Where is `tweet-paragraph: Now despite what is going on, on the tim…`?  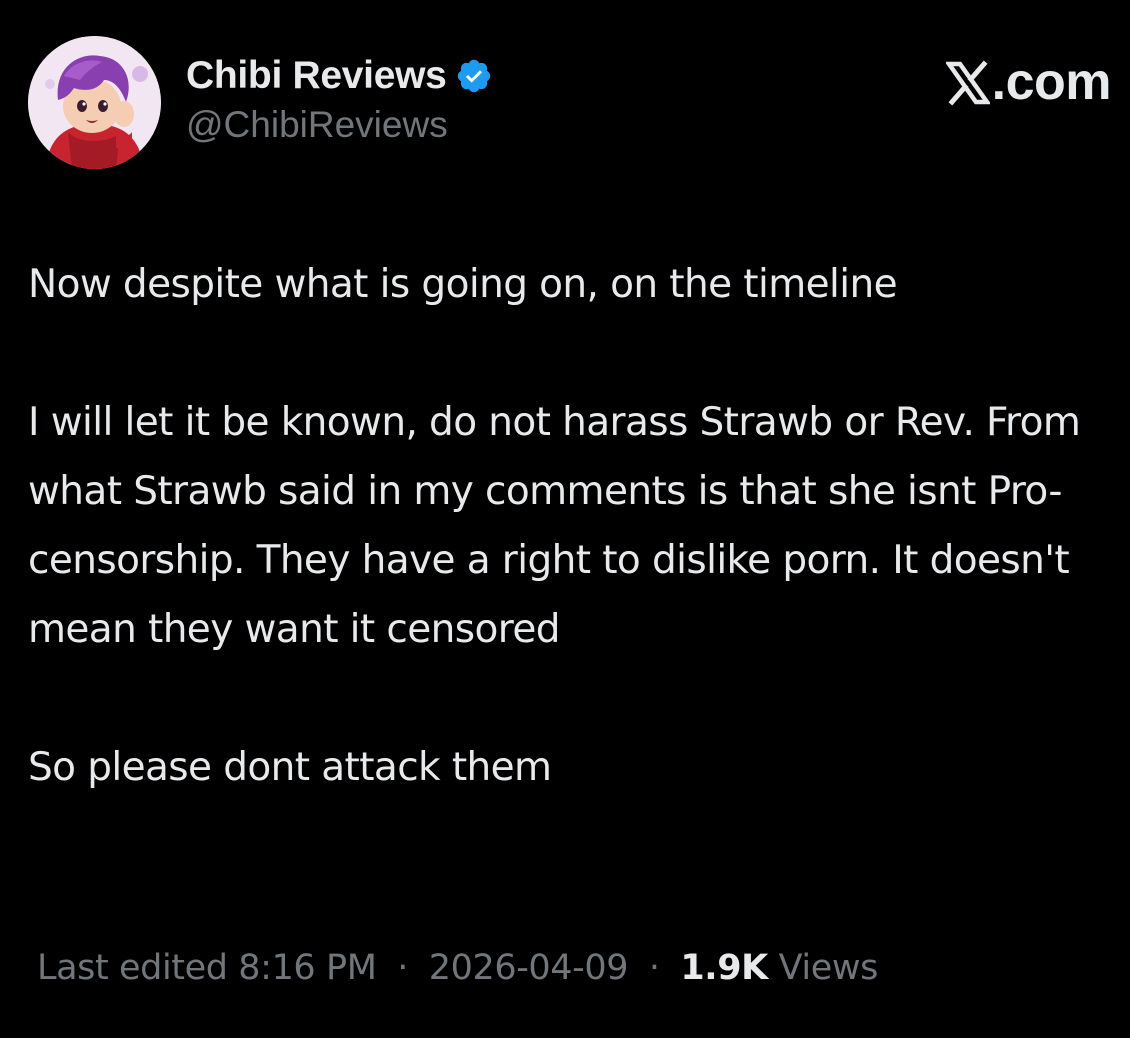
tweet-paragraph: Now despite what is going on, on the tim… is located at coordinates (463, 284).